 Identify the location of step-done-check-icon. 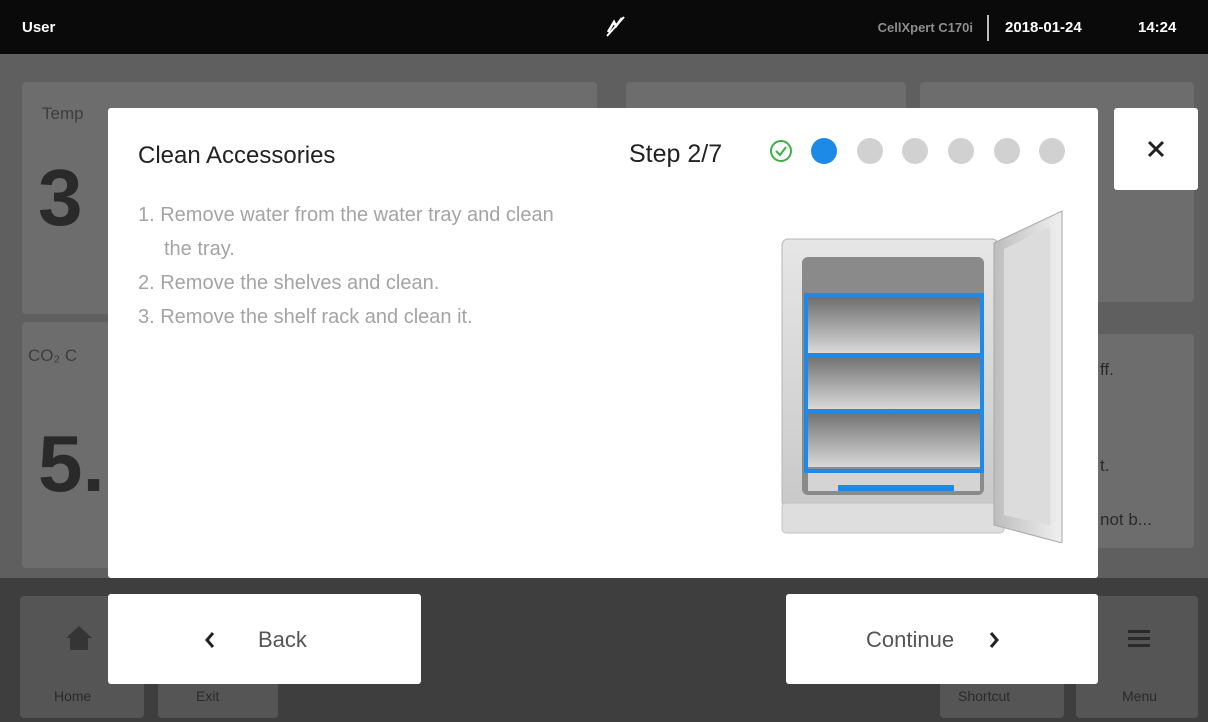
(781, 151).